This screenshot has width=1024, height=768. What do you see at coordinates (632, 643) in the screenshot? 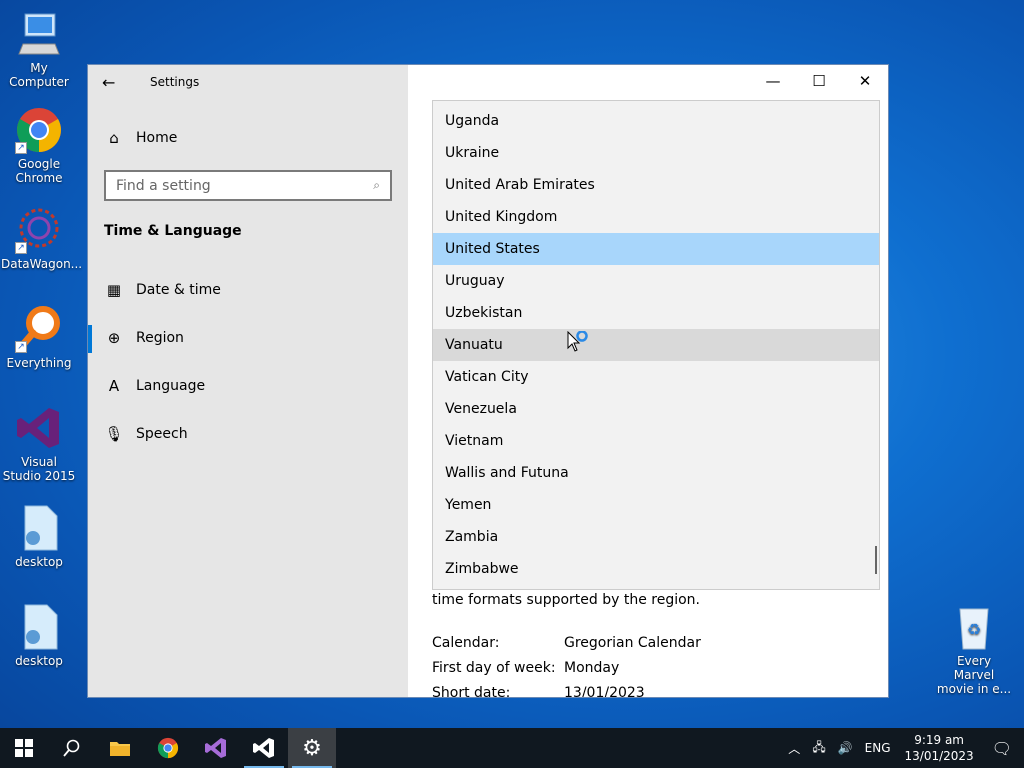
I see `info-value: Gregorian Calendar` at bounding box center [632, 643].